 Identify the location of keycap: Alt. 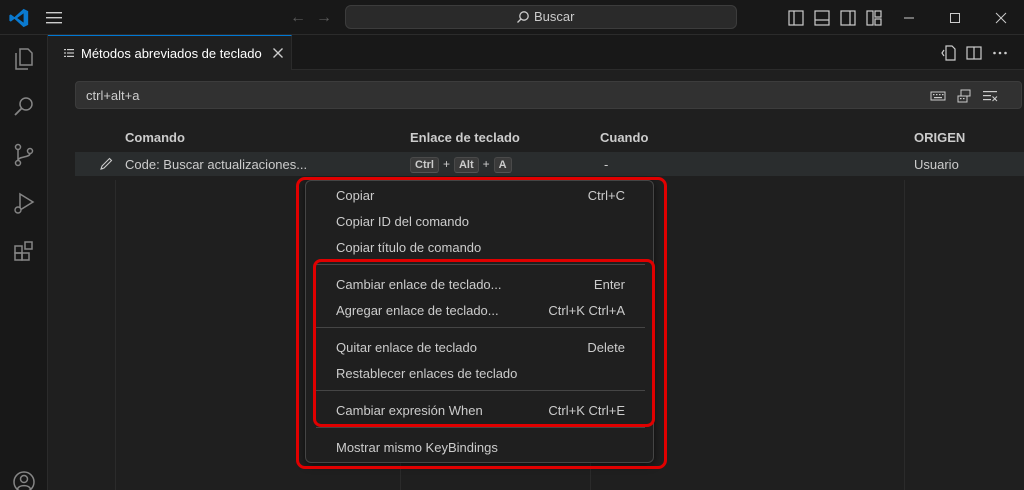
(466, 165).